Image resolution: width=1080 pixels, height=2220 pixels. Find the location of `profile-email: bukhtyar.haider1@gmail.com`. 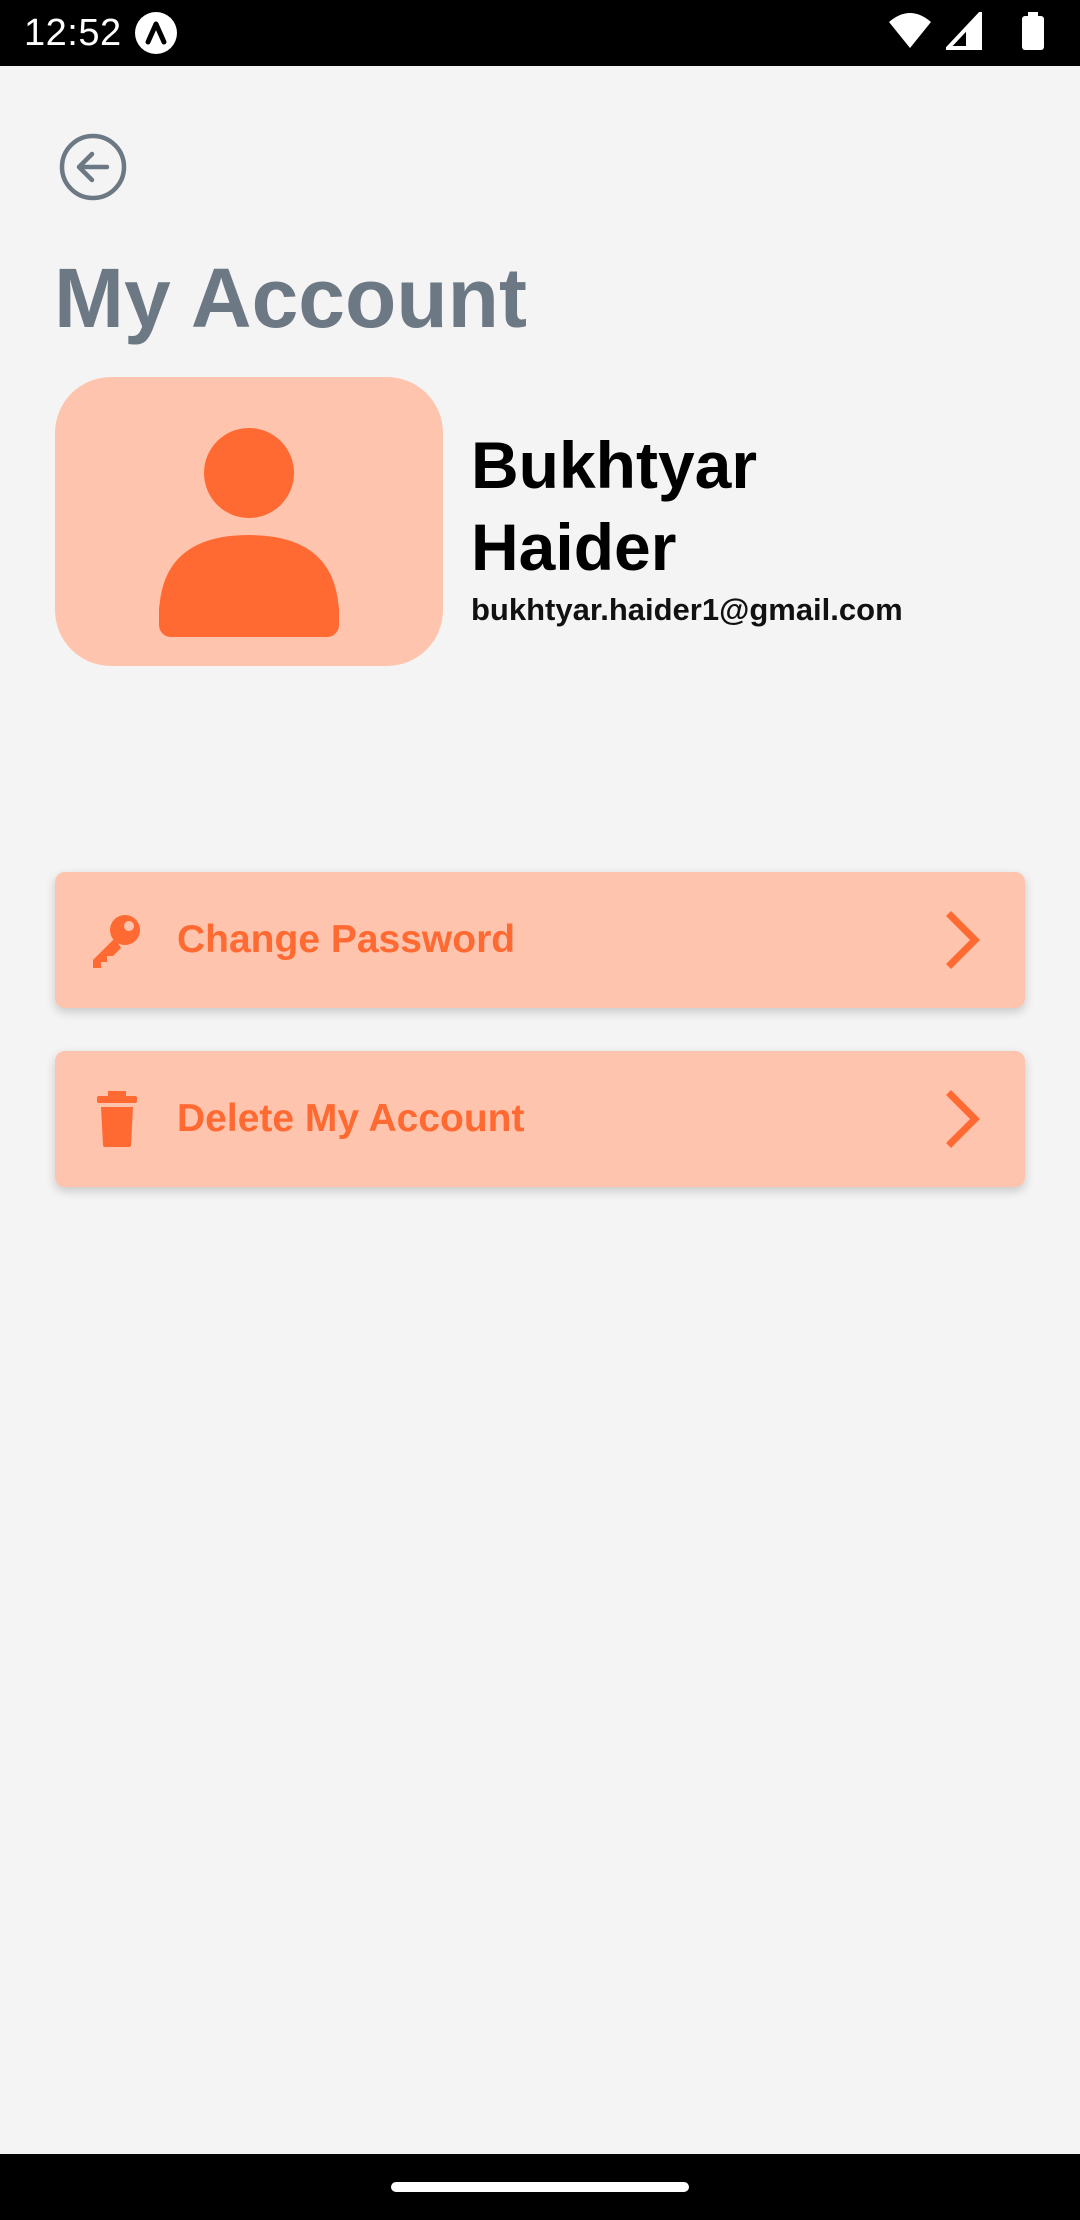

profile-email: bukhtyar.haider1@gmail.com is located at coordinates (687, 609).